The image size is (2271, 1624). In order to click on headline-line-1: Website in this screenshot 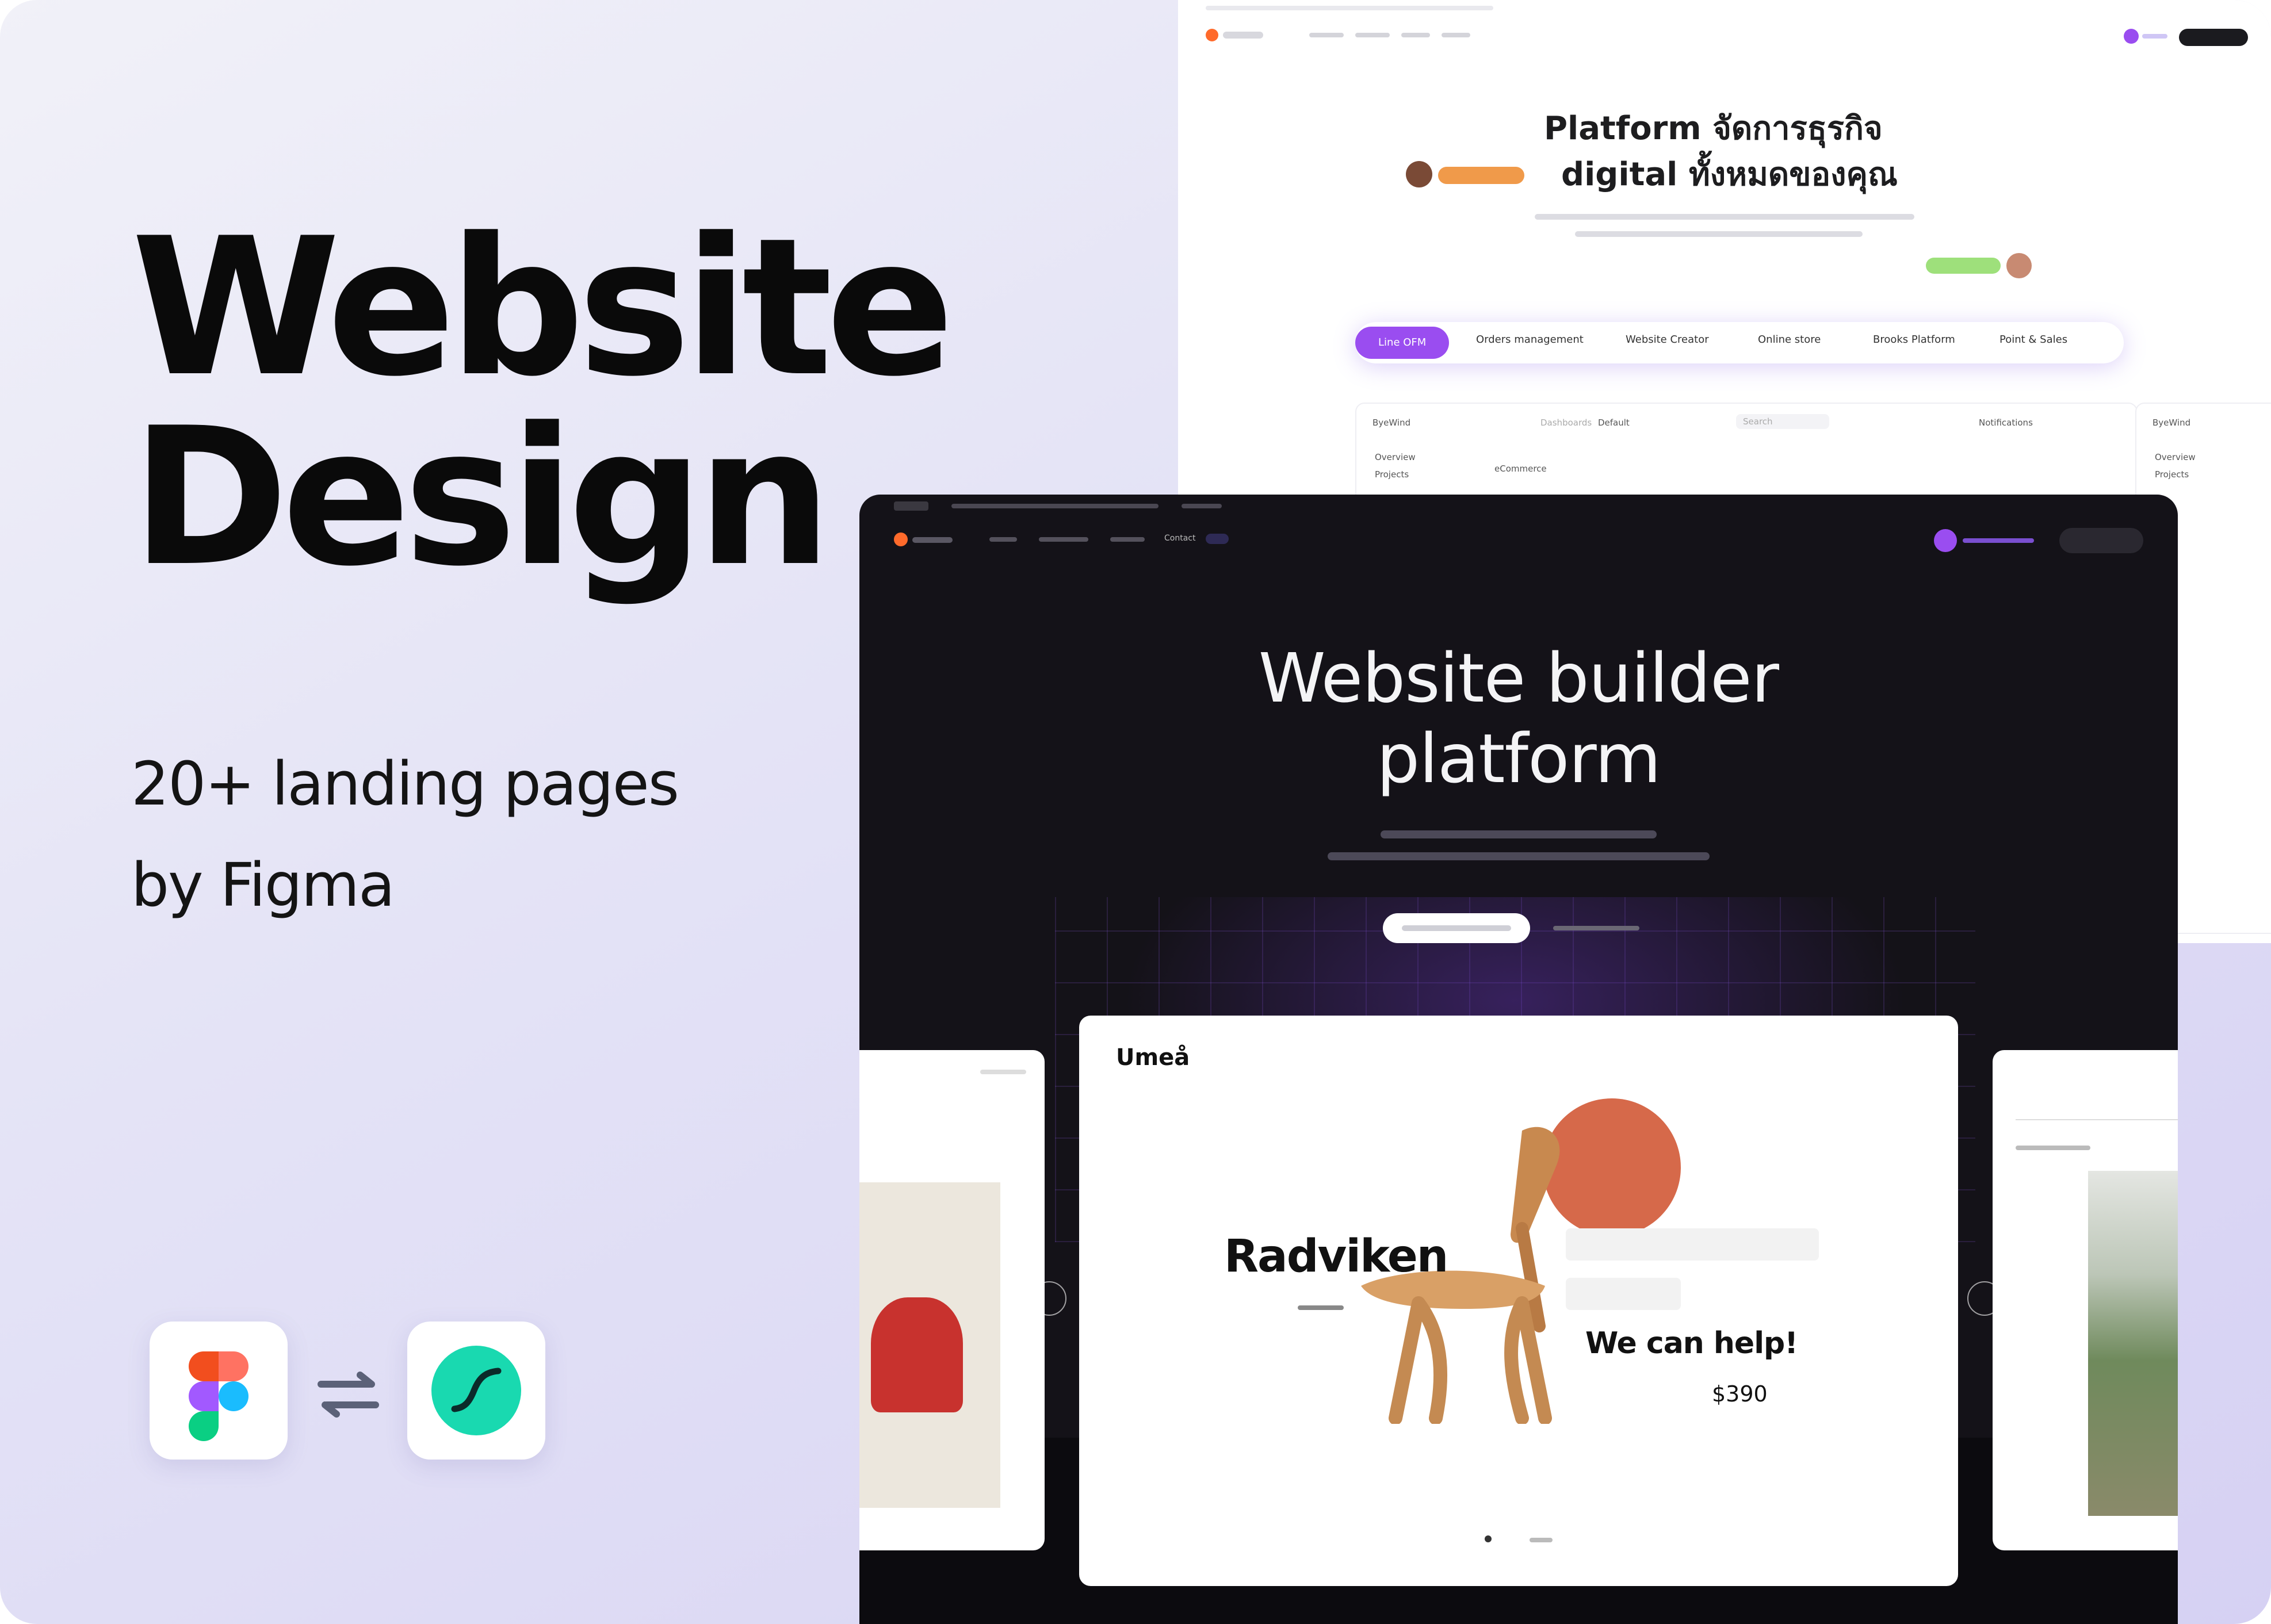, I will do `click(542, 308)`.